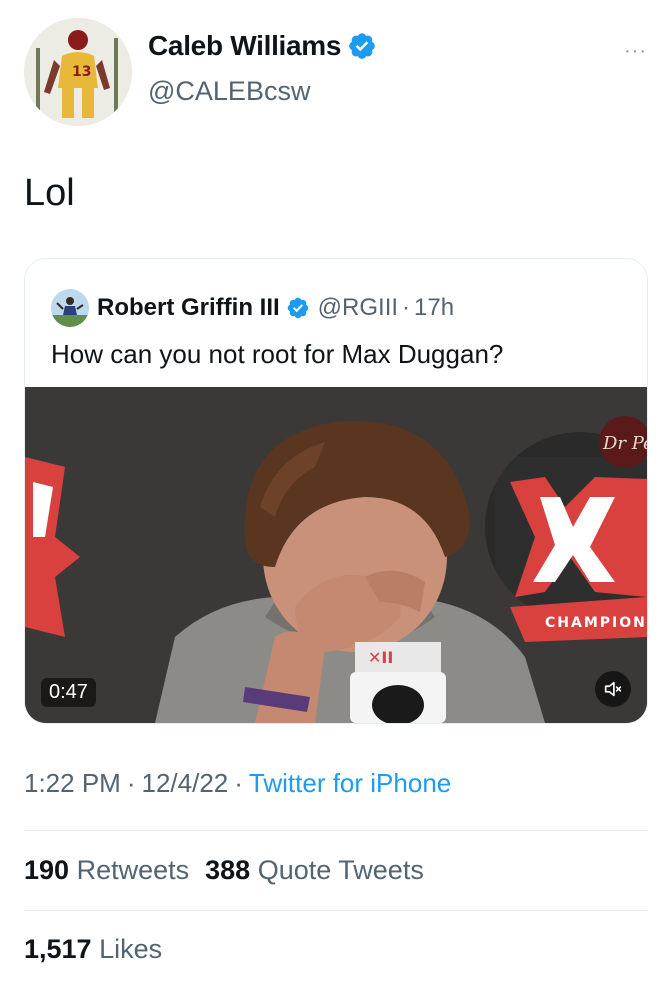 The height and width of the screenshot is (990, 671). Describe the element at coordinates (68, 692) in the screenshot. I see `video-duration-badge: 0:47` at that location.